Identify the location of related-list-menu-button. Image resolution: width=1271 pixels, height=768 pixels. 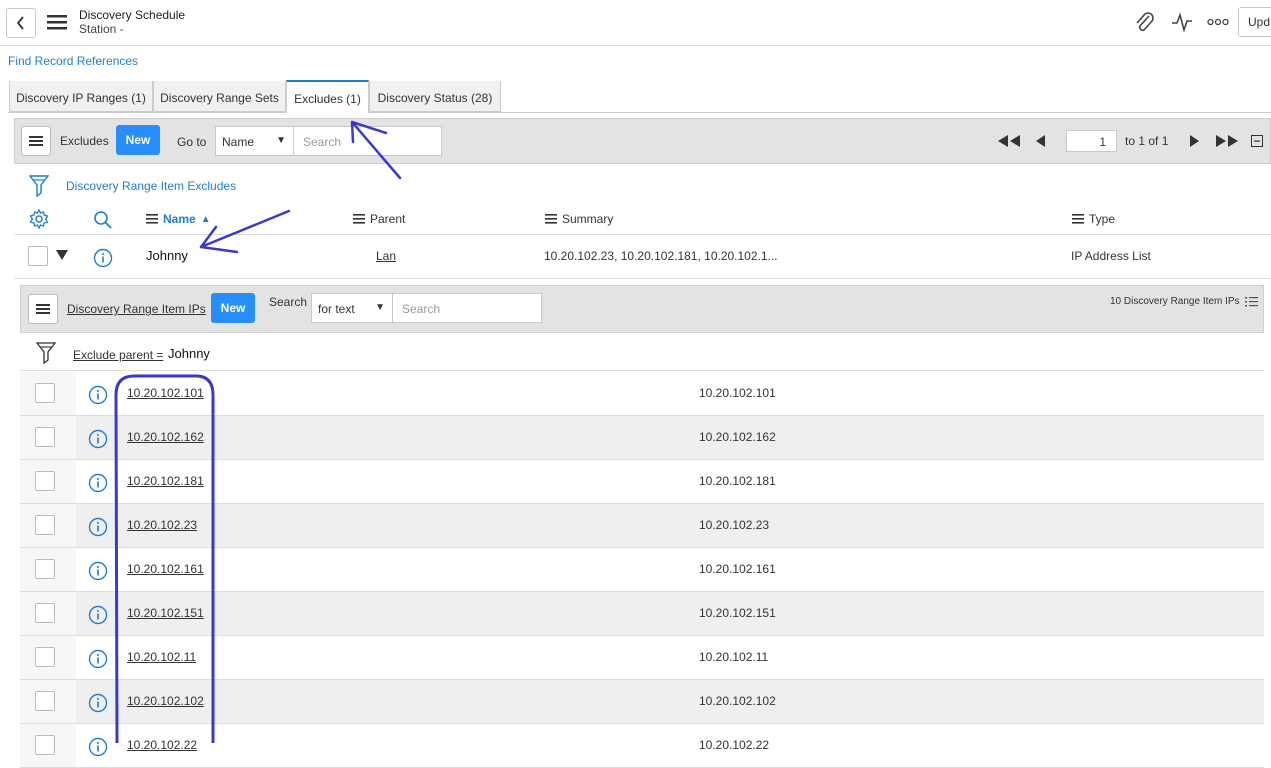
(43, 309).